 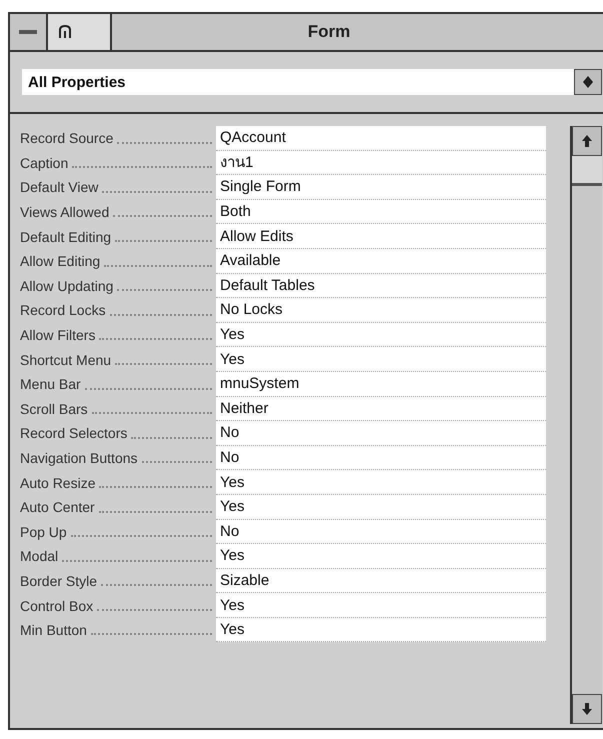 I want to click on scroll-thumb, so click(x=587, y=171).